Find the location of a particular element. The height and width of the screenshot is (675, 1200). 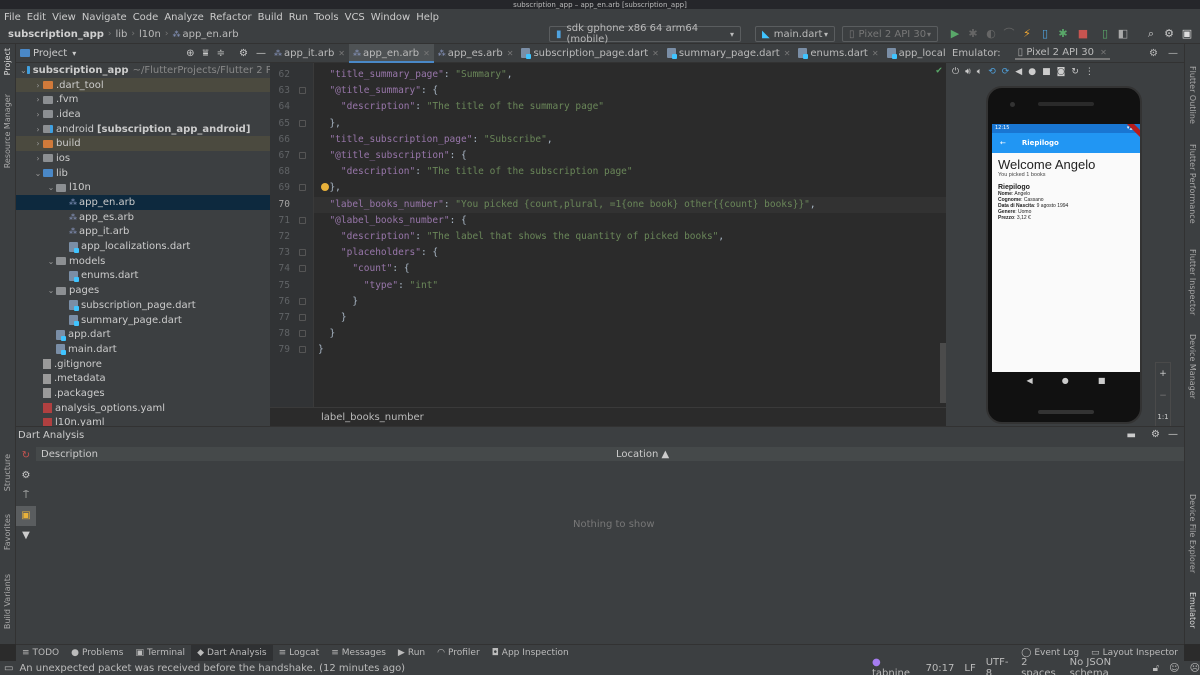

menu-help: Help is located at coordinates (427, 17).